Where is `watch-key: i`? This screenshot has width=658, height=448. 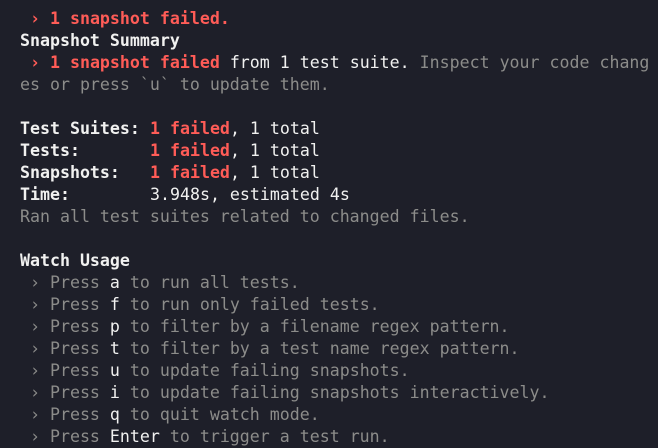 watch-key: i is located at coordinates (114, 392).